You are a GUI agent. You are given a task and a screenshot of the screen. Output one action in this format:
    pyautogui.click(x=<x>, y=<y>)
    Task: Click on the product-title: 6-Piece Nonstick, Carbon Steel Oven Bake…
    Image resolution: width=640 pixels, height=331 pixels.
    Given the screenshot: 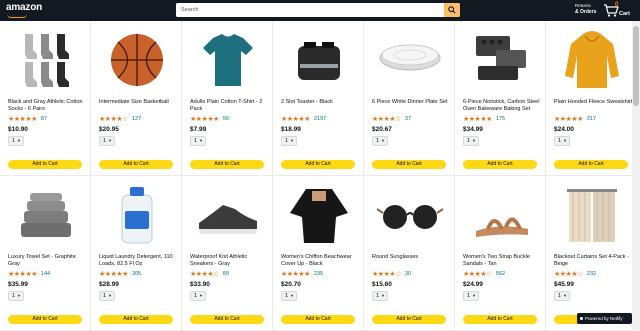 What is the action you would take?
    pyautogui.click(x=503, y=106)
    